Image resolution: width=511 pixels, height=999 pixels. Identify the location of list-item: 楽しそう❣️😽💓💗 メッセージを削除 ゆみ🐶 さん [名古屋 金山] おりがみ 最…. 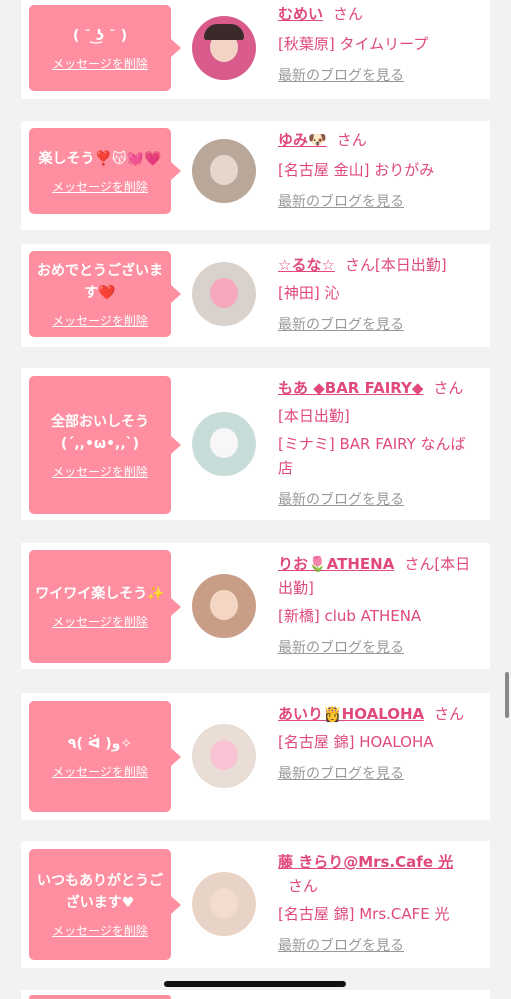
(255, 175).